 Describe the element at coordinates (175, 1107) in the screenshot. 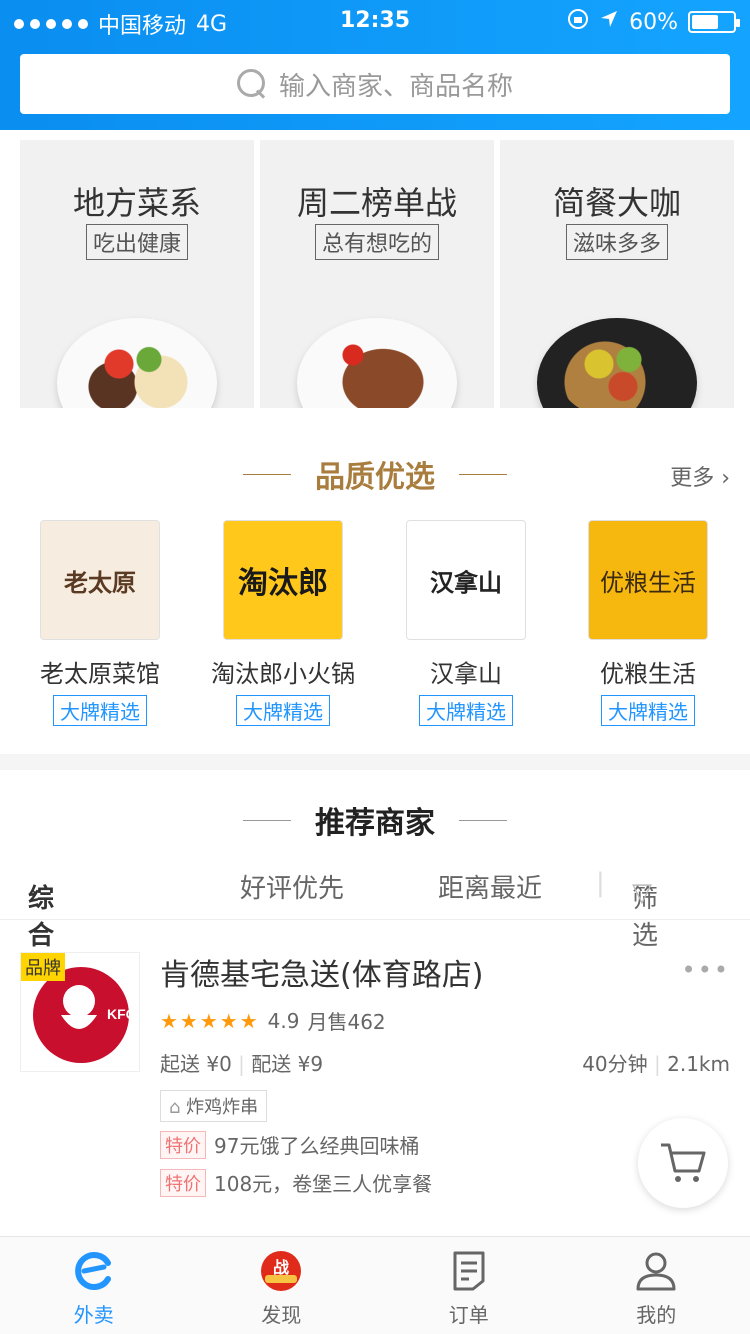

I see `store-icon: ⌂` at that location.